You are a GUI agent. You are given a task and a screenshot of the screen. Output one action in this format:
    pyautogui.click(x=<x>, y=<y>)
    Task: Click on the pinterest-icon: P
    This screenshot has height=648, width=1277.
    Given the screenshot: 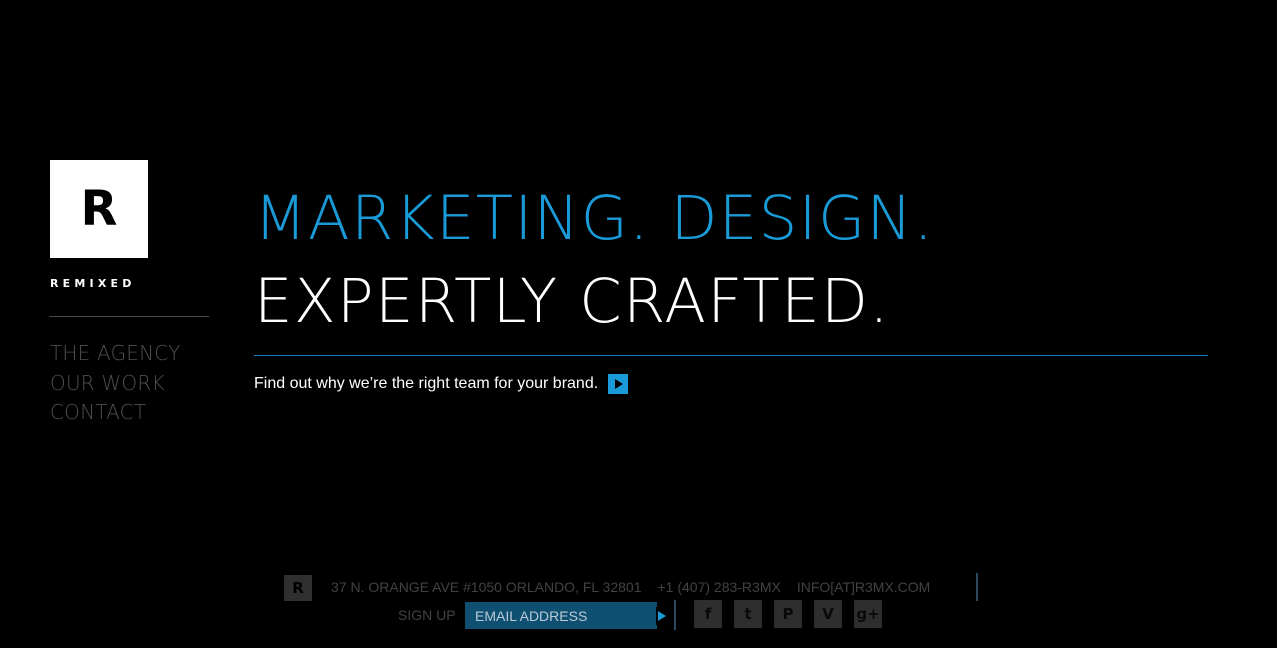 What is the action you would take?
    pyautogui.click(x=788, y=614)
    